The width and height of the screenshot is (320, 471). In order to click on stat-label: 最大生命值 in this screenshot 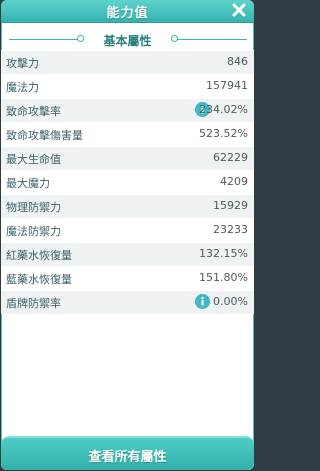, I will do `click(33, 159)`.